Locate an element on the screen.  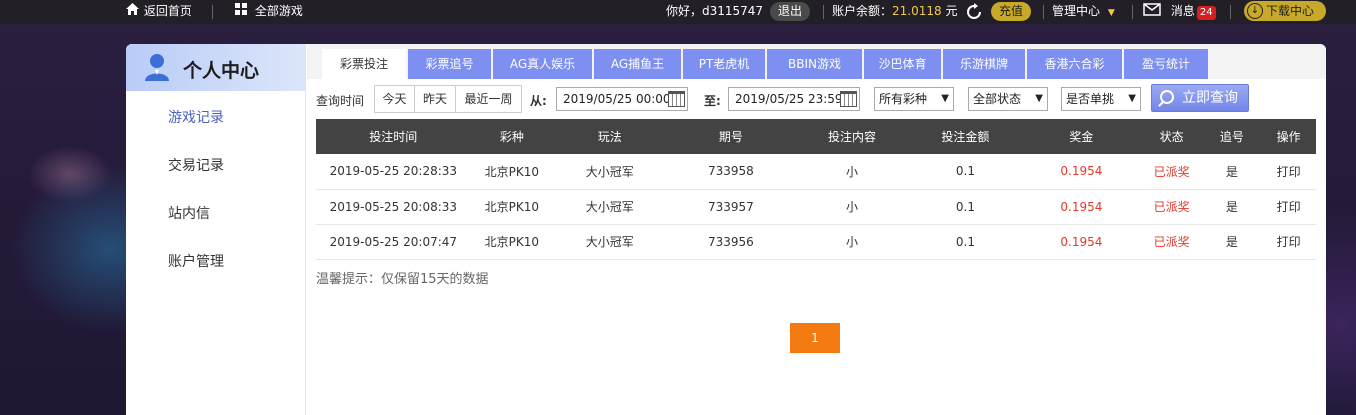
bet-time-cell: 2019-05-25 20:08:33 is located at coordinates (393, 207).